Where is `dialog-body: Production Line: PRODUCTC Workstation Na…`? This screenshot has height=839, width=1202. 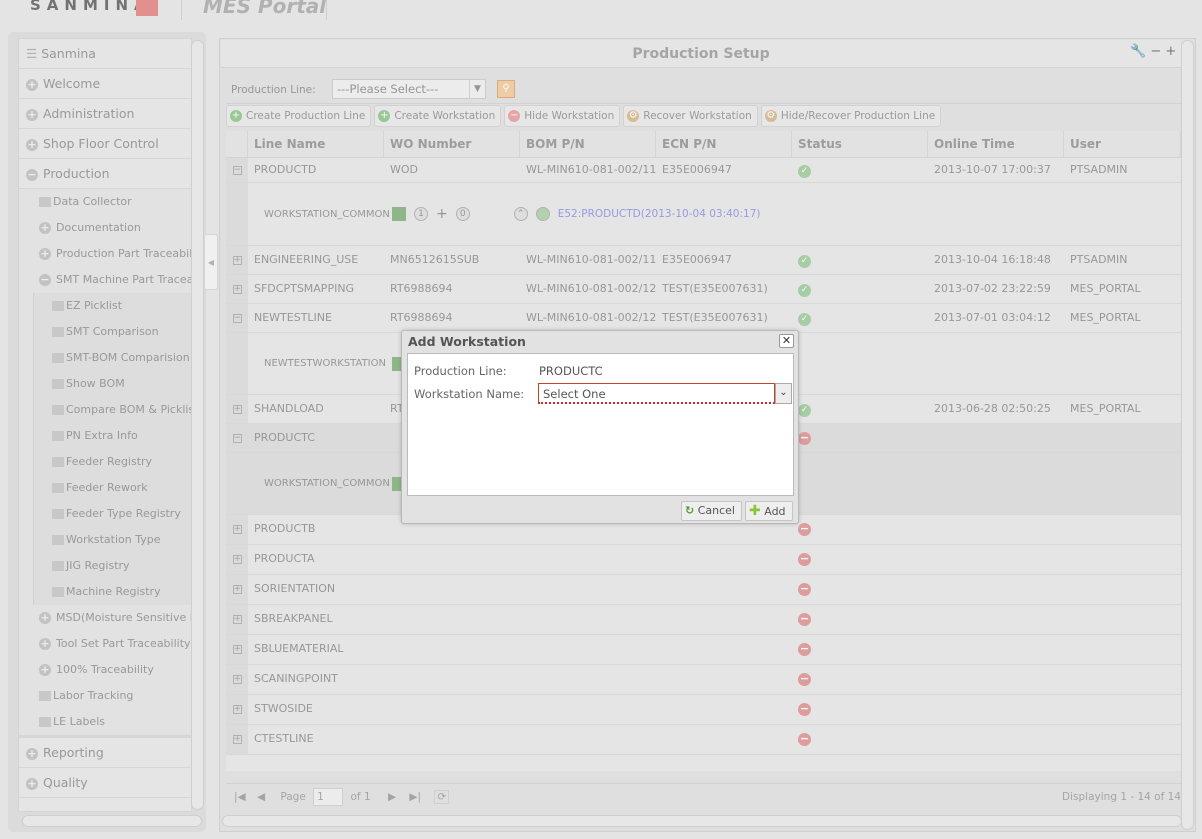 dialog-body: Production Line: PRODUCTC Workstation Na… is located at coordinates (600, 424).